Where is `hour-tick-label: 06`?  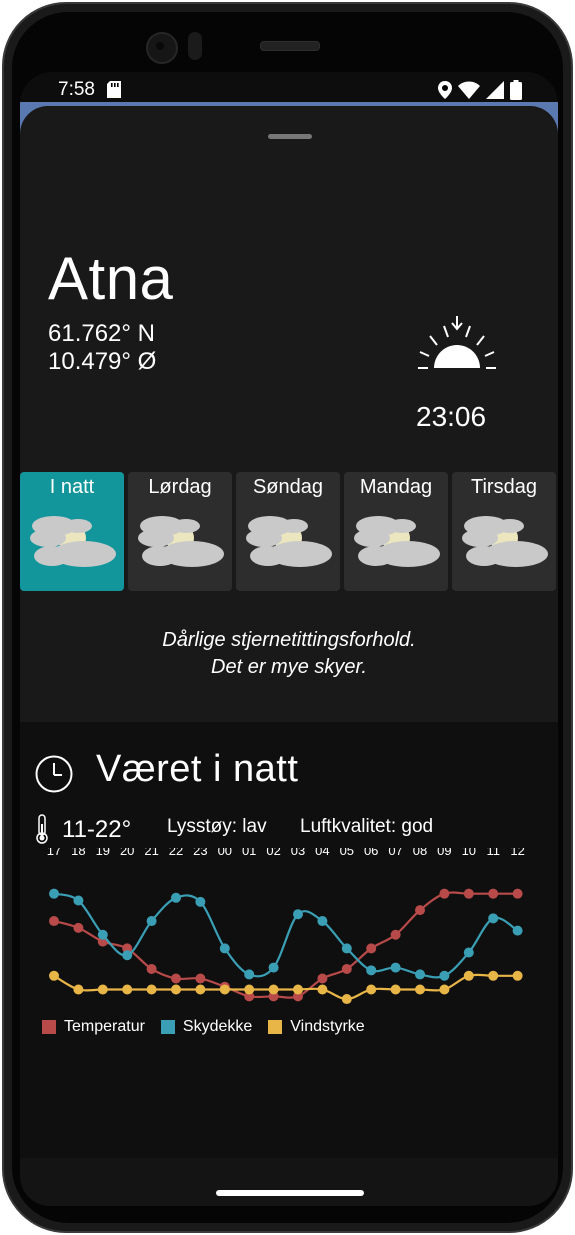 hour-tick-label: 06 is located at coordinates (371, 853).